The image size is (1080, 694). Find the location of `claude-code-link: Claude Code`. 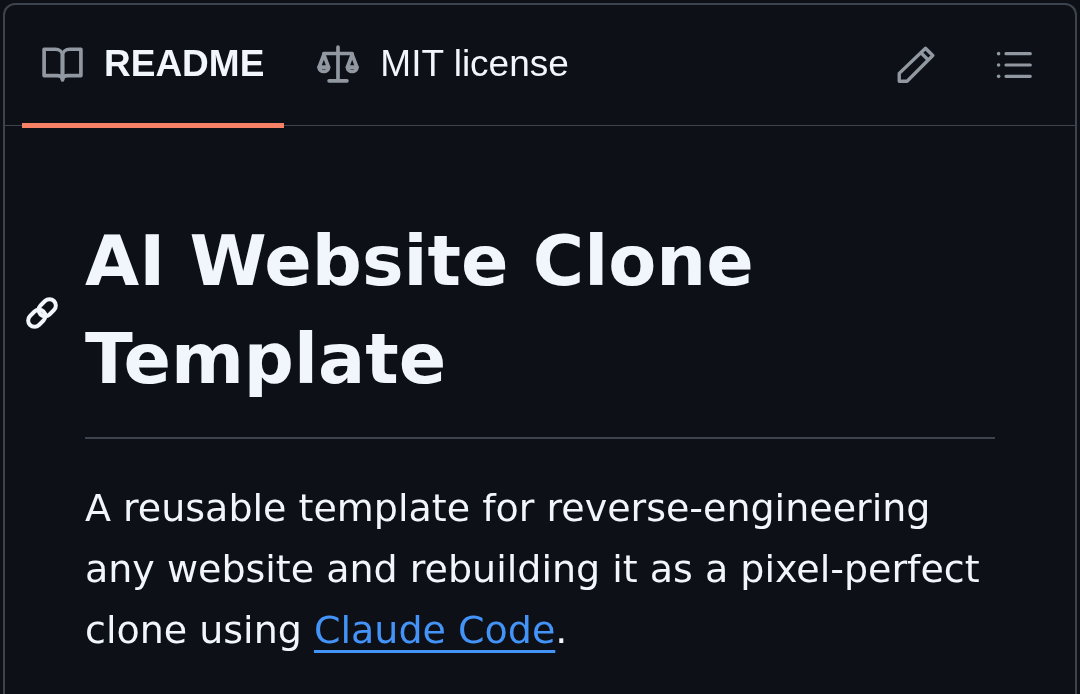

claude-code-link: Claude Code is located at coordinates (434, 629).